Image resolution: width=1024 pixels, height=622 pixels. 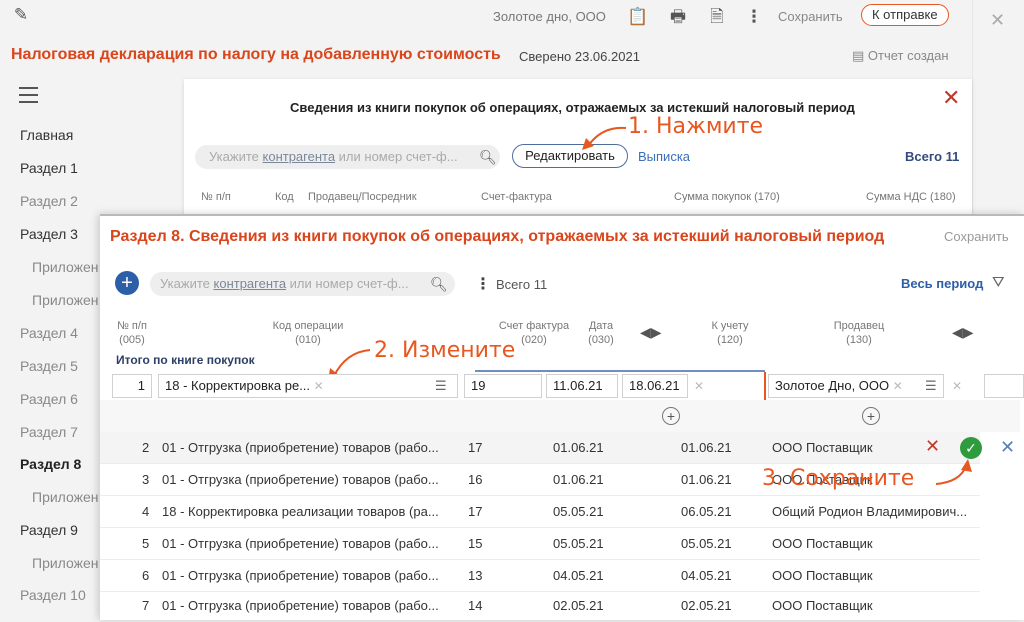 What do you see at coordinates (932, 156) in the screenshot?
I see `card-total-count: Всего 11` at bounding box center [932, 156].